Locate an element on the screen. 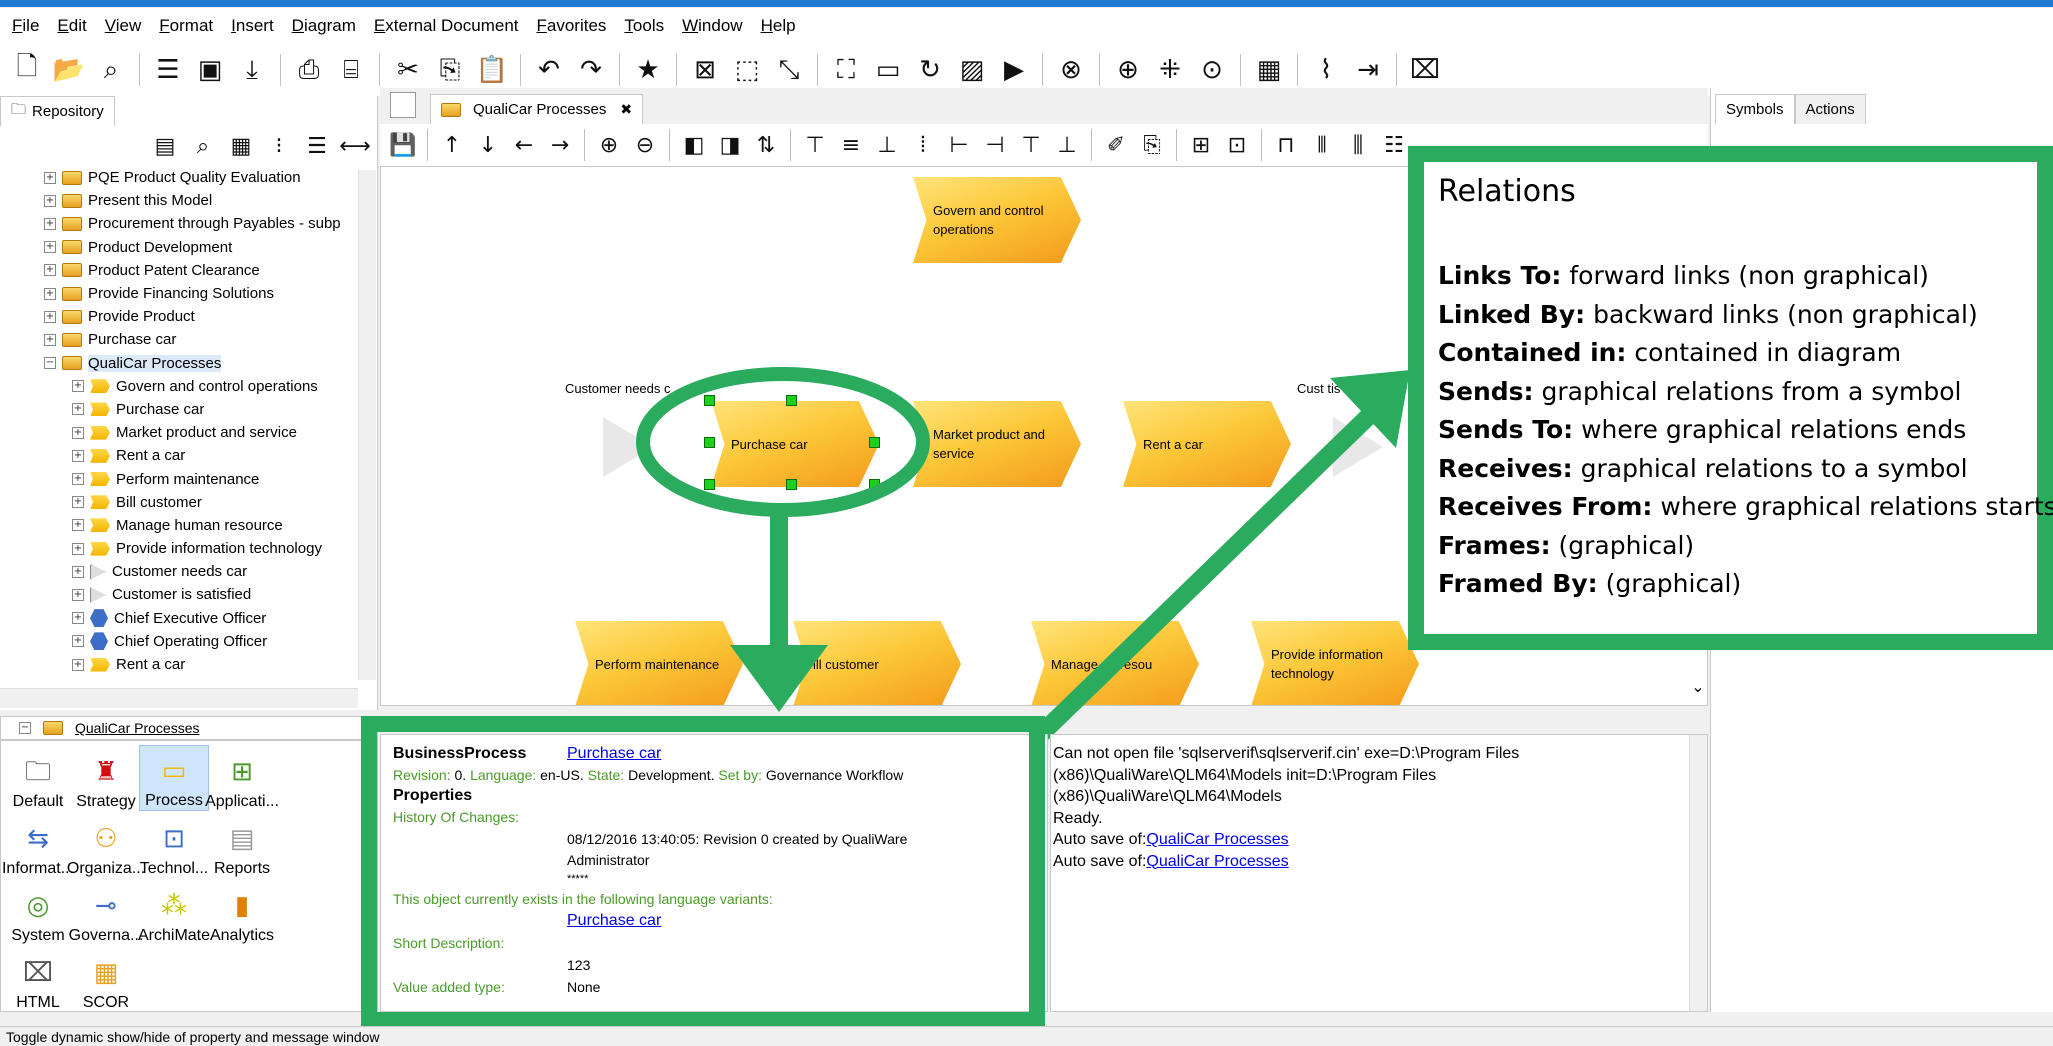  copy-format-icon: ⎘ is located at coordinates (1152, 145).